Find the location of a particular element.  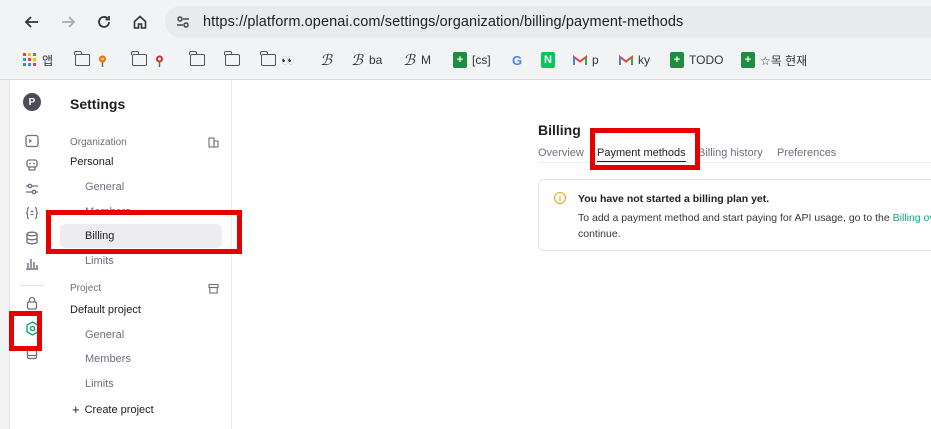

bookmark-folder: 👀 is located at coordinates (279, 60).